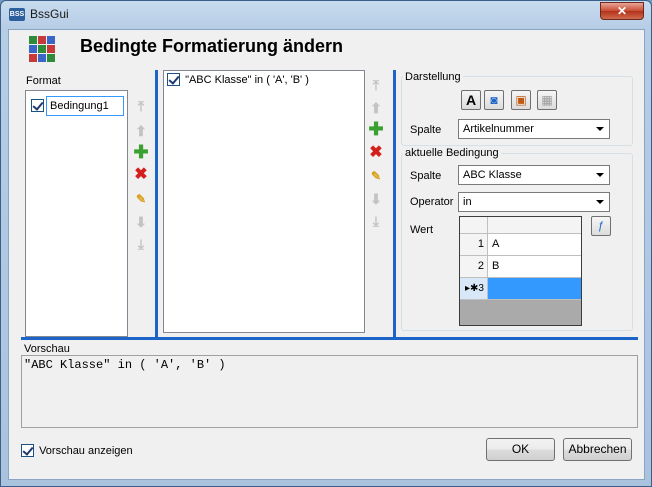 The width and height of the screenshot is (652, 487). I want to click on preview-divider, so click(329, 338).